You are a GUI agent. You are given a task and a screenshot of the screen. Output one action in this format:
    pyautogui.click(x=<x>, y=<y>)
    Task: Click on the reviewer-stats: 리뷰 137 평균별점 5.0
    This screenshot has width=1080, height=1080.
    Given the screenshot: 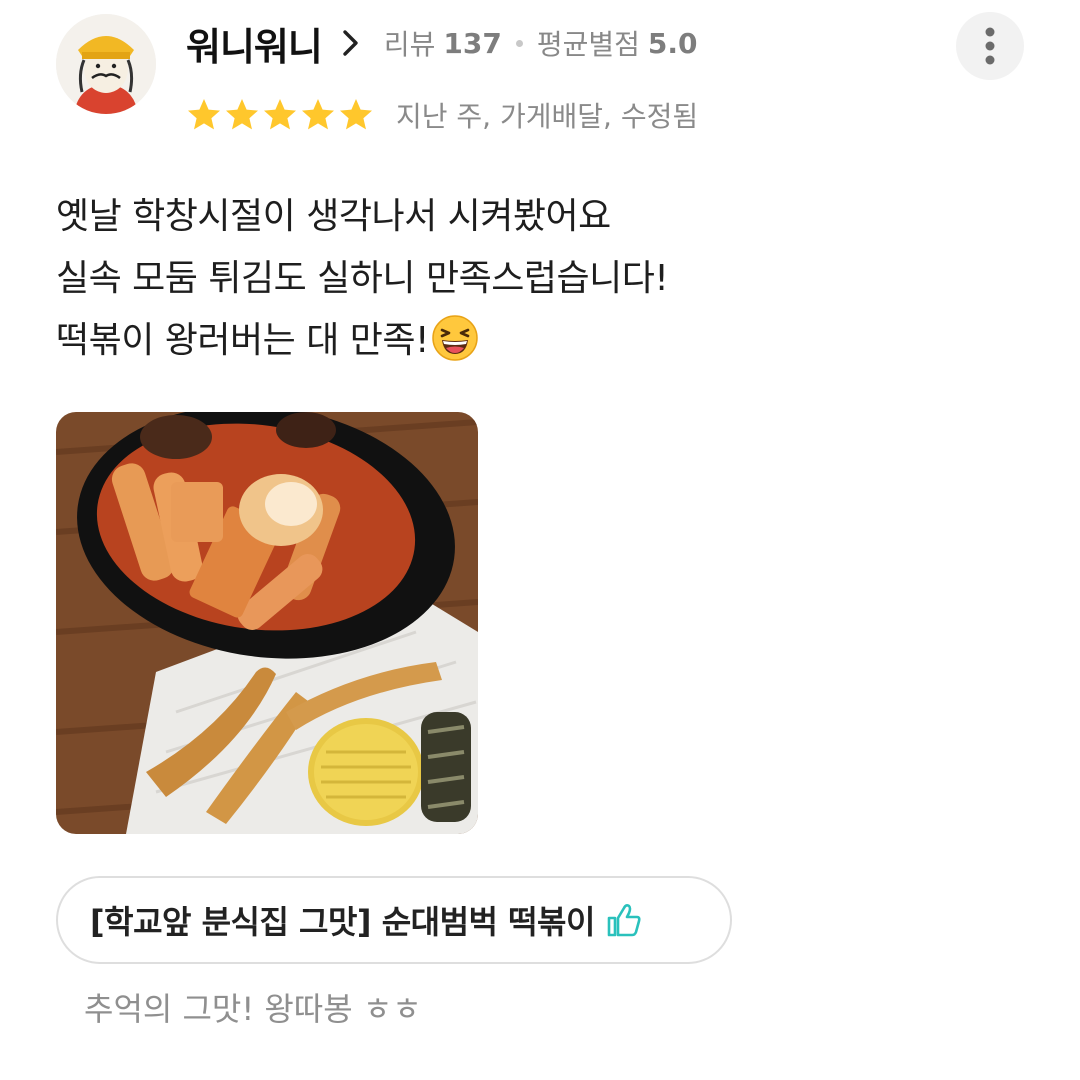 What is the action you would take?
    pyautogui.click(x=541, y=43)
    